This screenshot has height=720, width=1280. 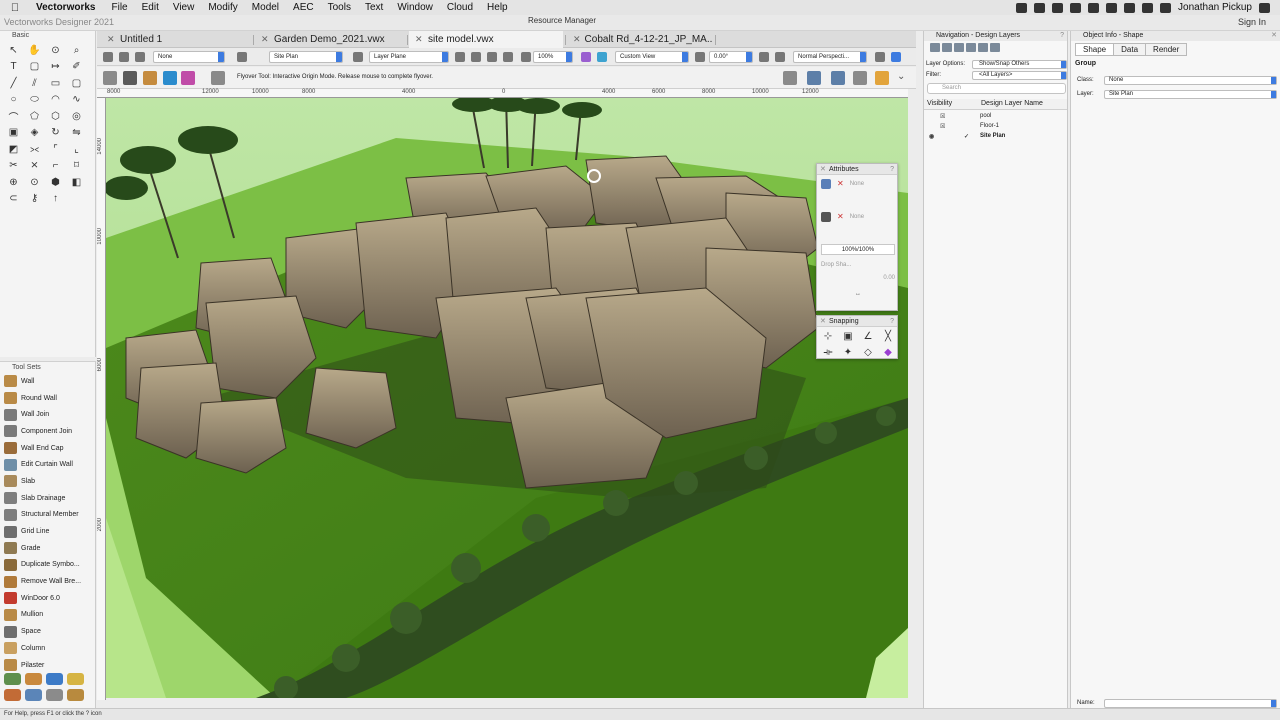 What do you see at coordinates (1130, 7) in the screenshot?
I see `wifi-icon` at bounding box center [1130, 7].